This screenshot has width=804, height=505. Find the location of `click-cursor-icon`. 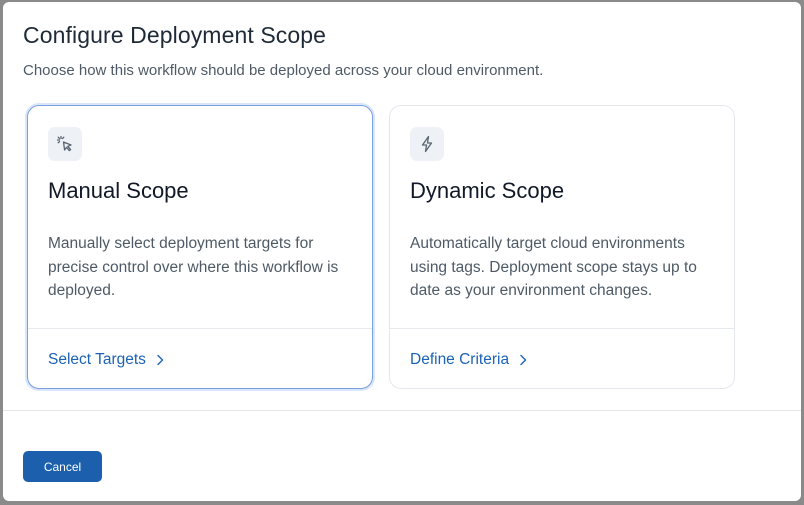

click-cursor-icon is located at coordinates (65, 144).